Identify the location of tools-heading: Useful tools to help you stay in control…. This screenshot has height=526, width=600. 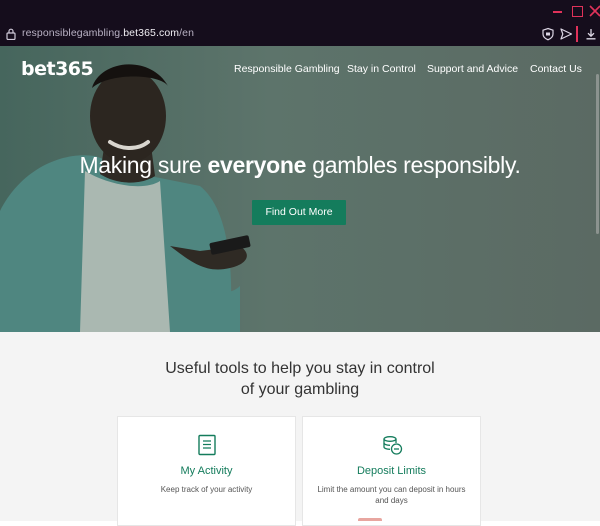
(300, 379).